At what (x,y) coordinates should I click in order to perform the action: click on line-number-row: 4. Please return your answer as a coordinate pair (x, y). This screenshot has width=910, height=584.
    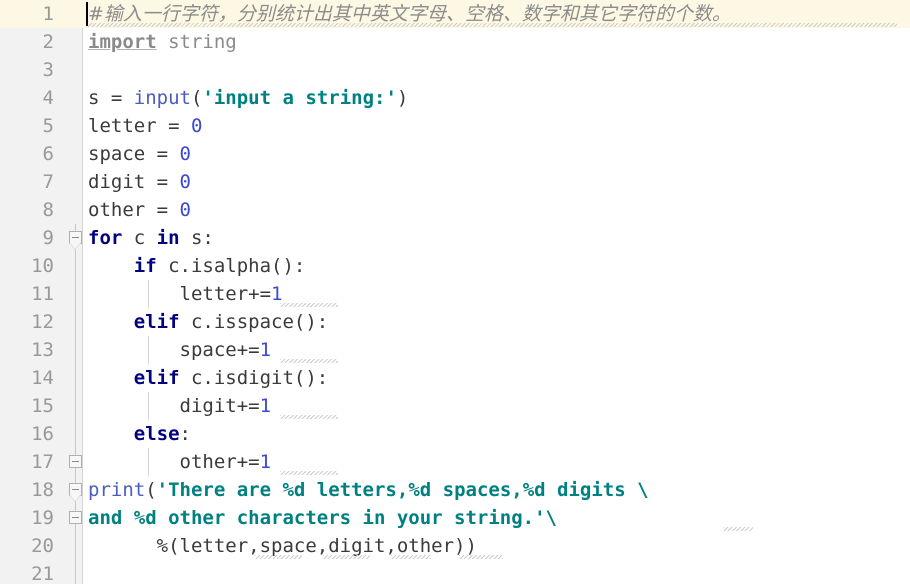
    Looking at the image, I should click on (41, 98).